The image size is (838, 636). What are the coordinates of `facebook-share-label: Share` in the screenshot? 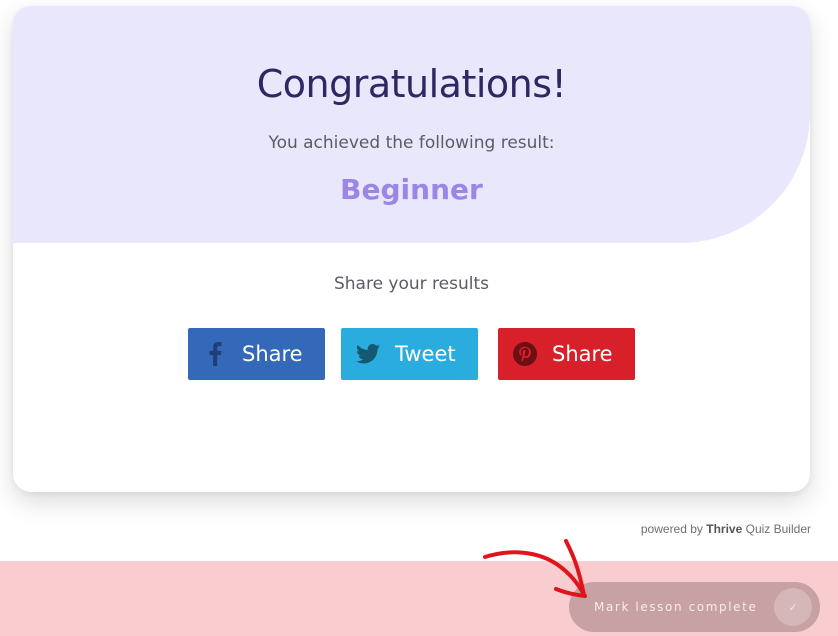 It's located at (272, 354).